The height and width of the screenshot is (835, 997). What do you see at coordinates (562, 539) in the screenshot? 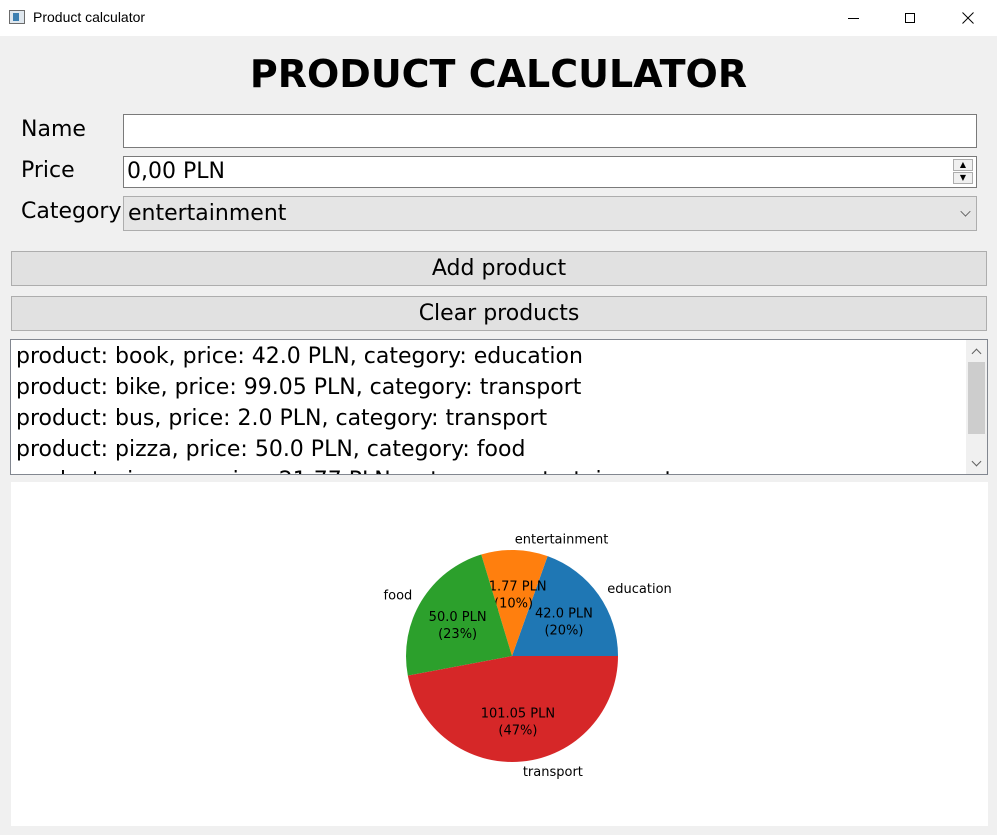
I see `pie-category-label: entertainment` at bounding box center [562, 539].